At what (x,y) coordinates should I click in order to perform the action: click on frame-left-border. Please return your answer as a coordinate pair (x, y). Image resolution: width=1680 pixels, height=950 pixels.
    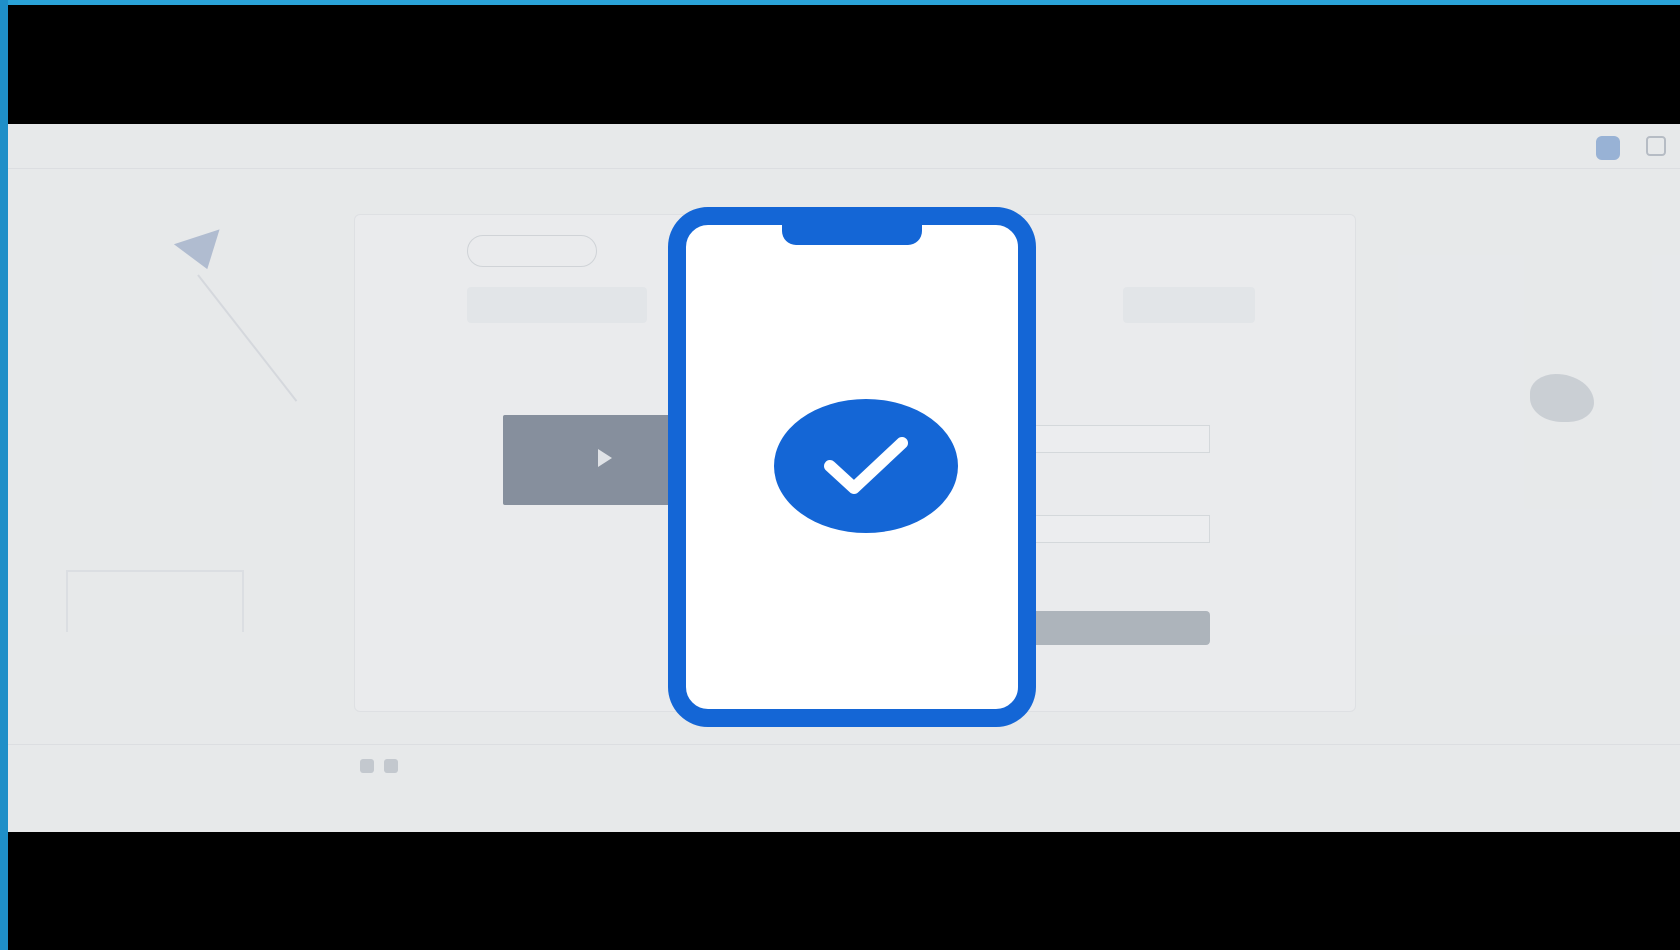
    Looking at the image, I should click on (4, 475).